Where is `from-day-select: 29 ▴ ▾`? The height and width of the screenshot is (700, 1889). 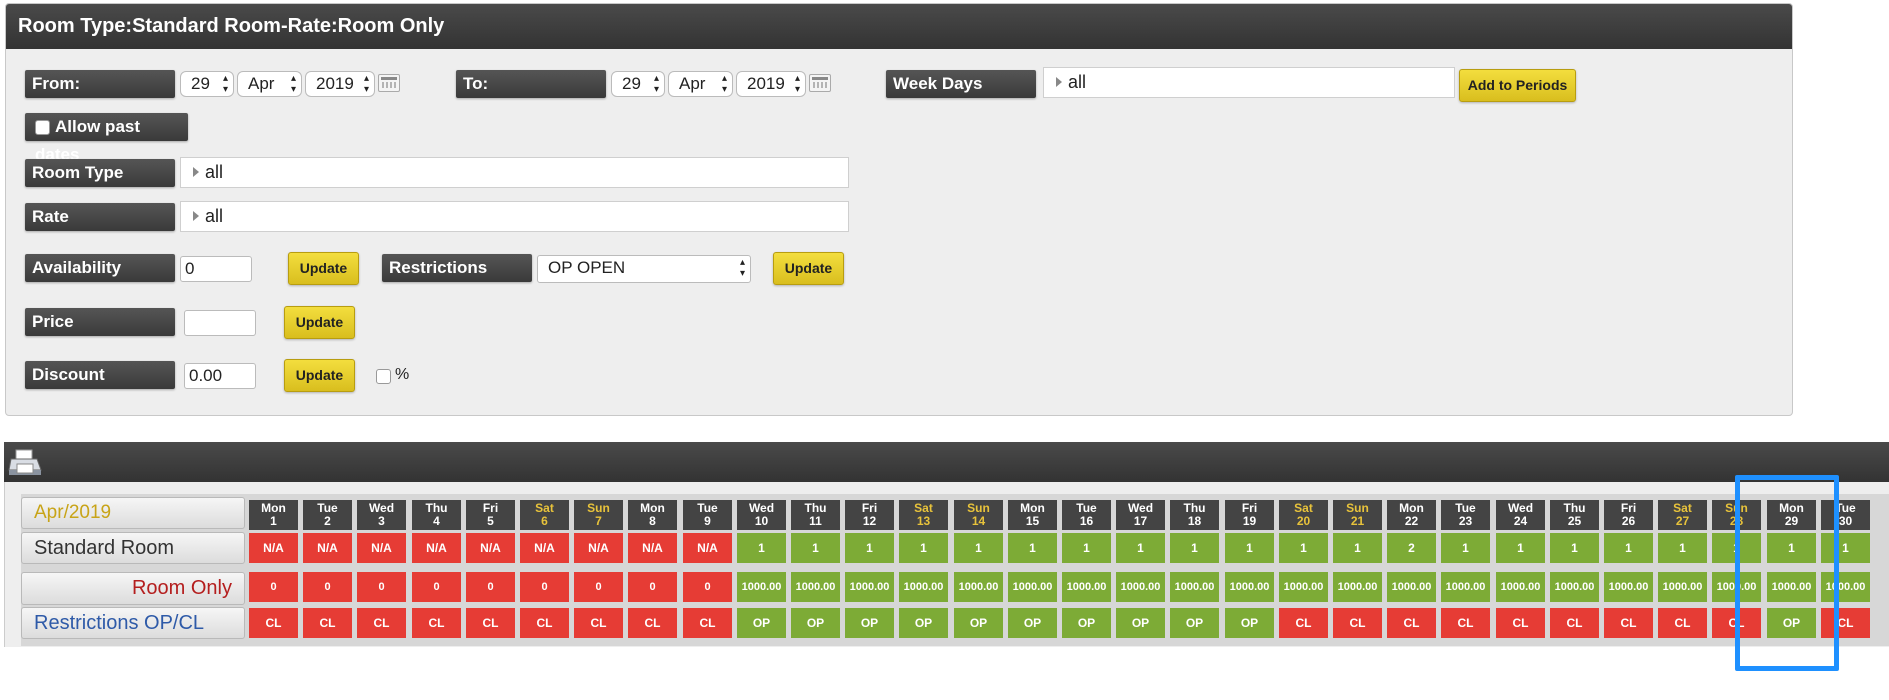 from-day-select: 29 ▴ ▾ is located at coordinates (207, 84).